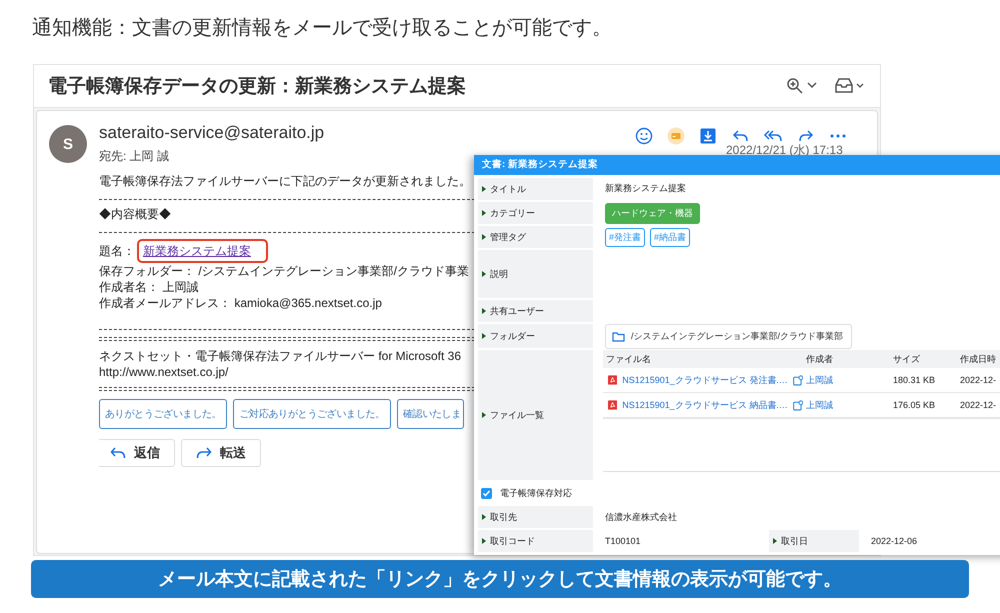  I want to click on field-value: 2022-12-06, so click(894, 541).